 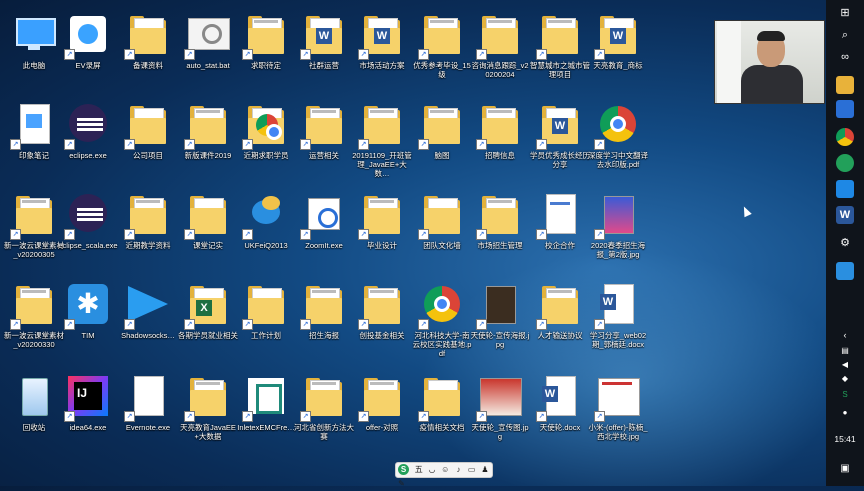 I want to click on notifications-icon: ▣, so click(x=845, y=469).